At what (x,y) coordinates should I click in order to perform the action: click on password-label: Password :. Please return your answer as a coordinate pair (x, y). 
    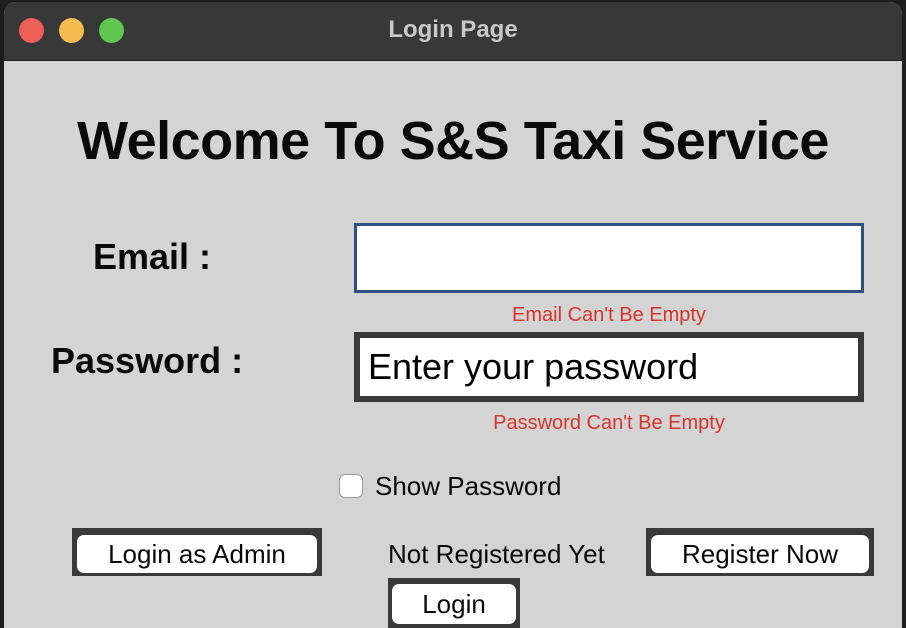
    Looking at the image, I should click on (147, 360).